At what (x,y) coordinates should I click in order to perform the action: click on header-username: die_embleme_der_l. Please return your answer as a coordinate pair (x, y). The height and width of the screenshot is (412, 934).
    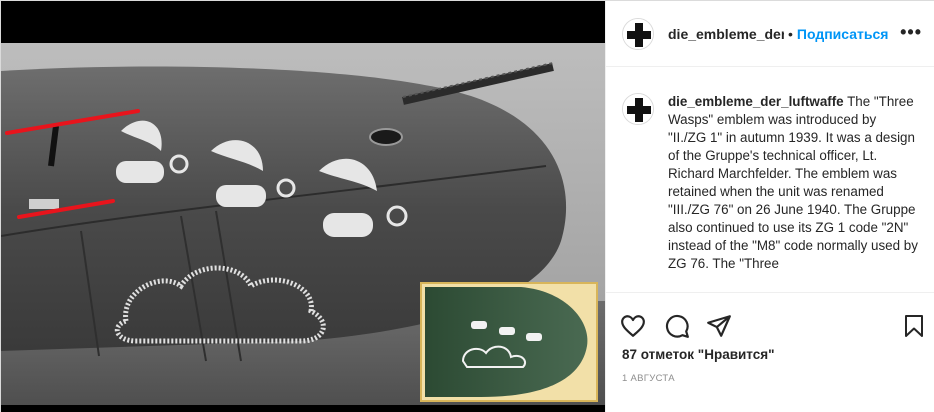
    Looking at the image, I should click on (726, 34).